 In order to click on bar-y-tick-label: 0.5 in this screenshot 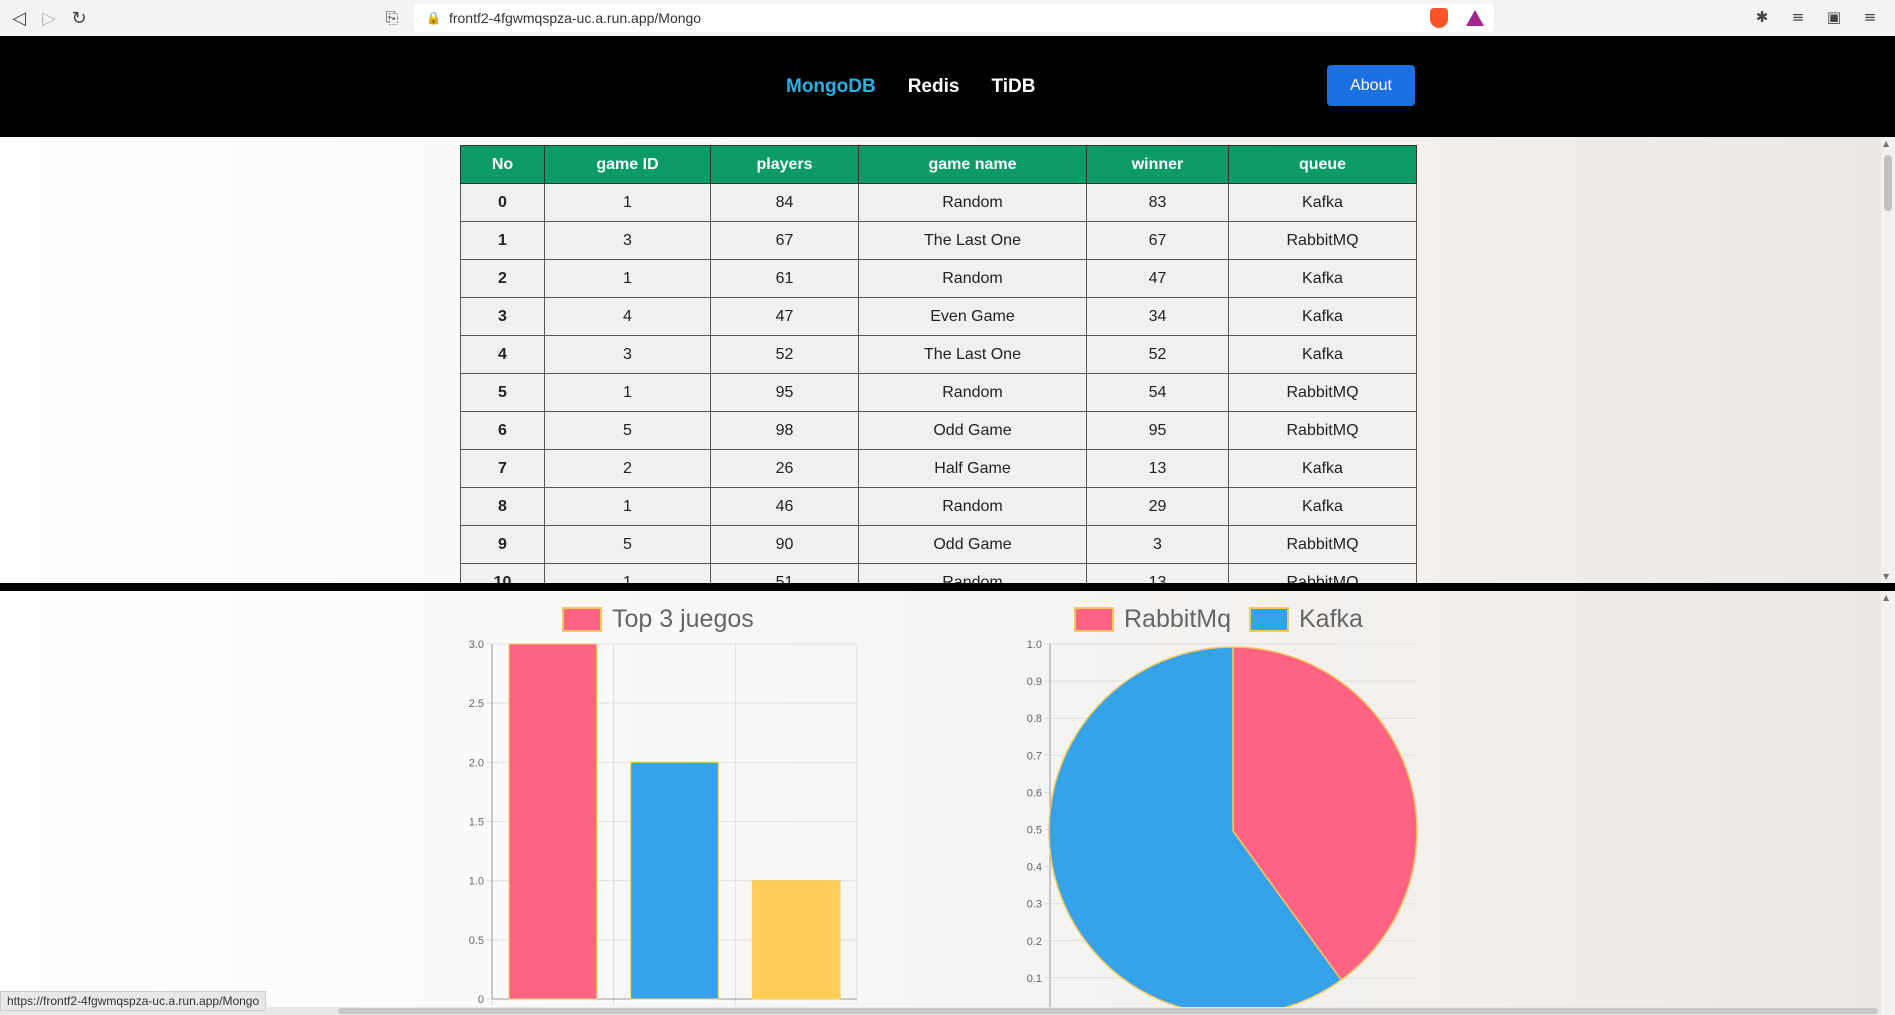, I will do `click(476, 941)`.